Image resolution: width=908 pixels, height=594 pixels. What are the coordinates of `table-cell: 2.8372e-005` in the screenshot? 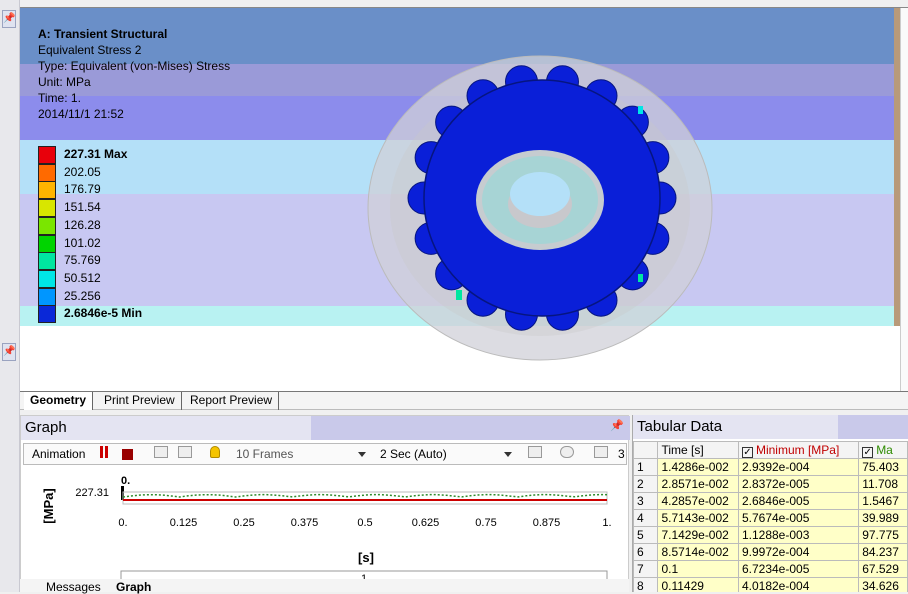 It's located at (798, 484).